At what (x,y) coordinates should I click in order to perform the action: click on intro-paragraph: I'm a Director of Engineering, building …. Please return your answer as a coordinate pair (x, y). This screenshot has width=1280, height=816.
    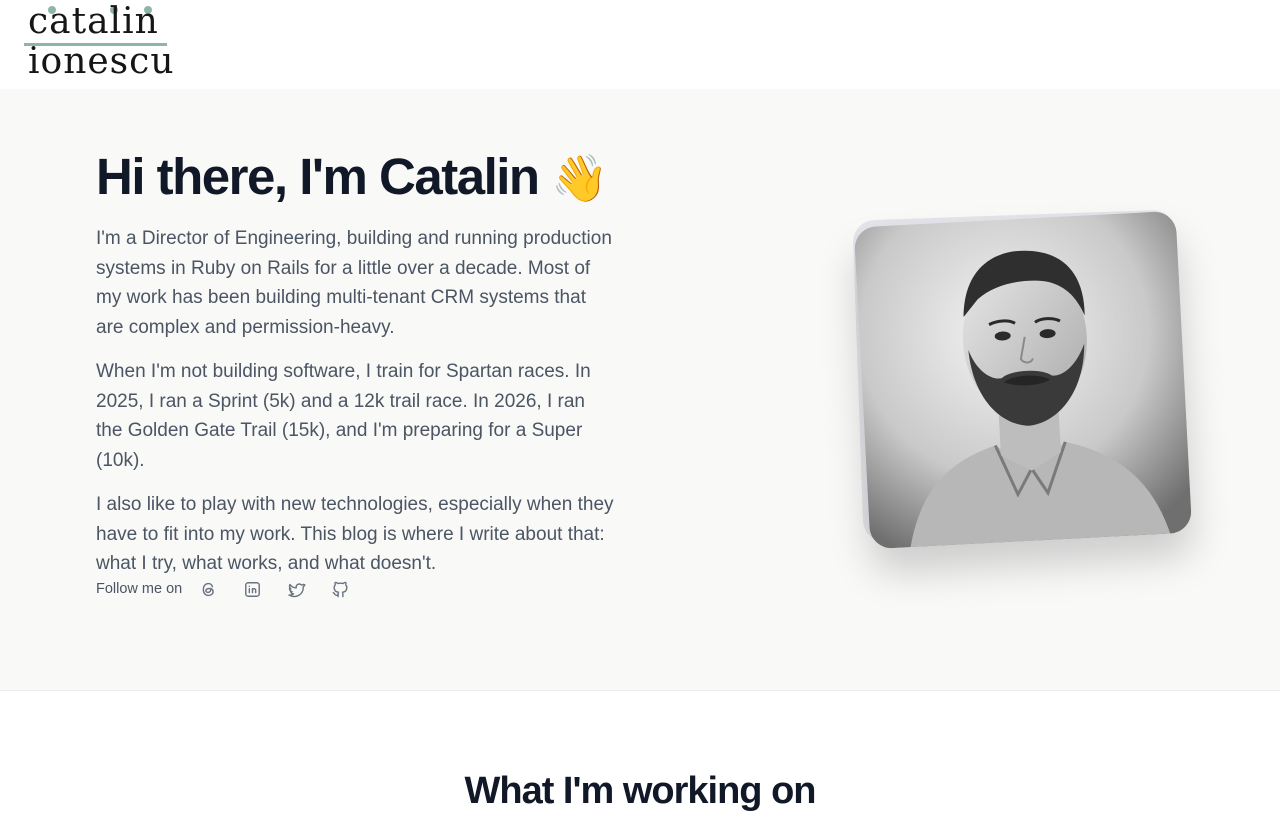
    Looking at the image, I should click on (354, 283).